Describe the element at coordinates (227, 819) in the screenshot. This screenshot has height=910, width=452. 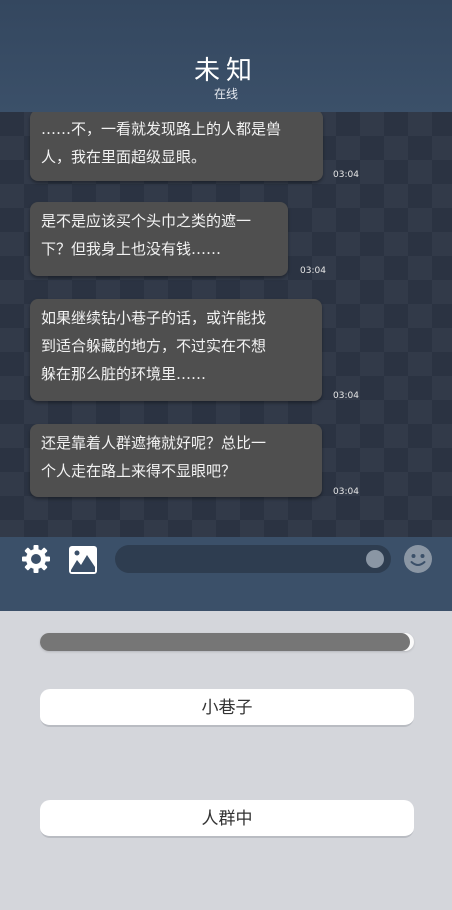
I see `choice-button-crowd: 人群中` at that location.